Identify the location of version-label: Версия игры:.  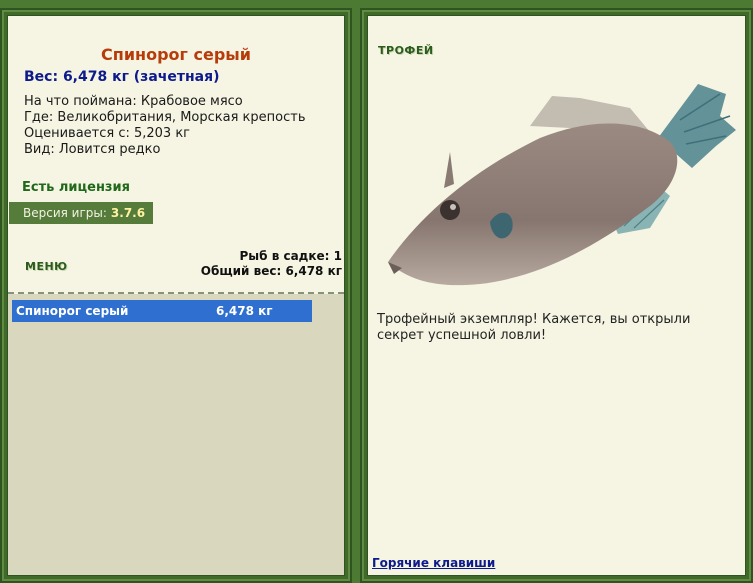
(65, 213).